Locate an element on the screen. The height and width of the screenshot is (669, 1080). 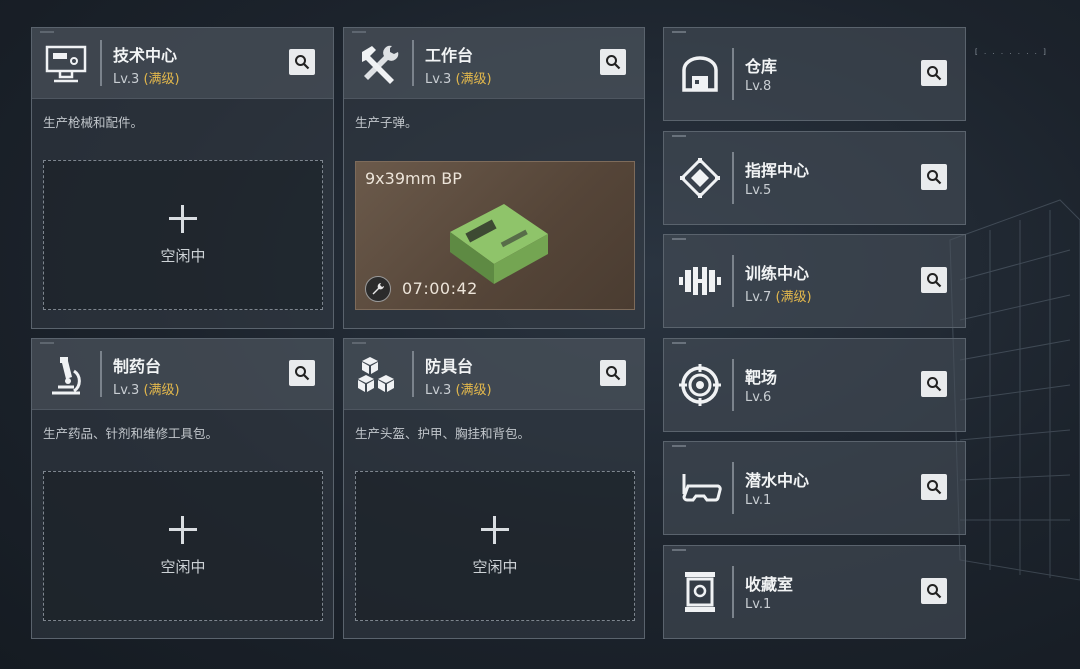
display-case-icon is located at coordinates (700, 592).